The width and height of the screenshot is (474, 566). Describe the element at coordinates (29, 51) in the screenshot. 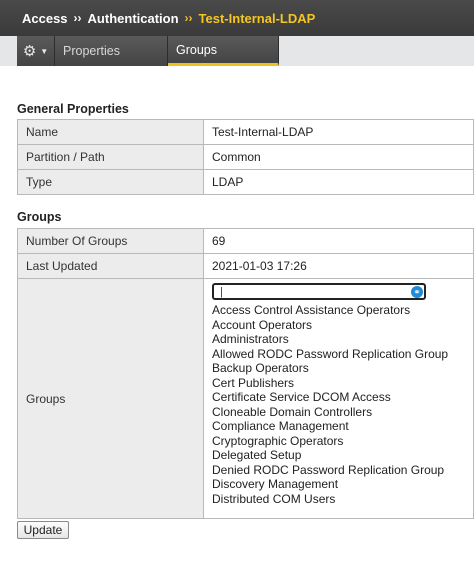

I see `gear-icon: ⚙` at that location.